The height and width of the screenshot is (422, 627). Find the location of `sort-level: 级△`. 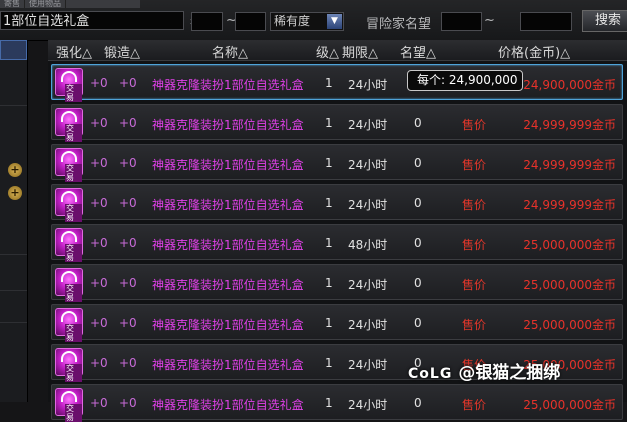

sort-level: 级△ is located at coordinates (327, 51).